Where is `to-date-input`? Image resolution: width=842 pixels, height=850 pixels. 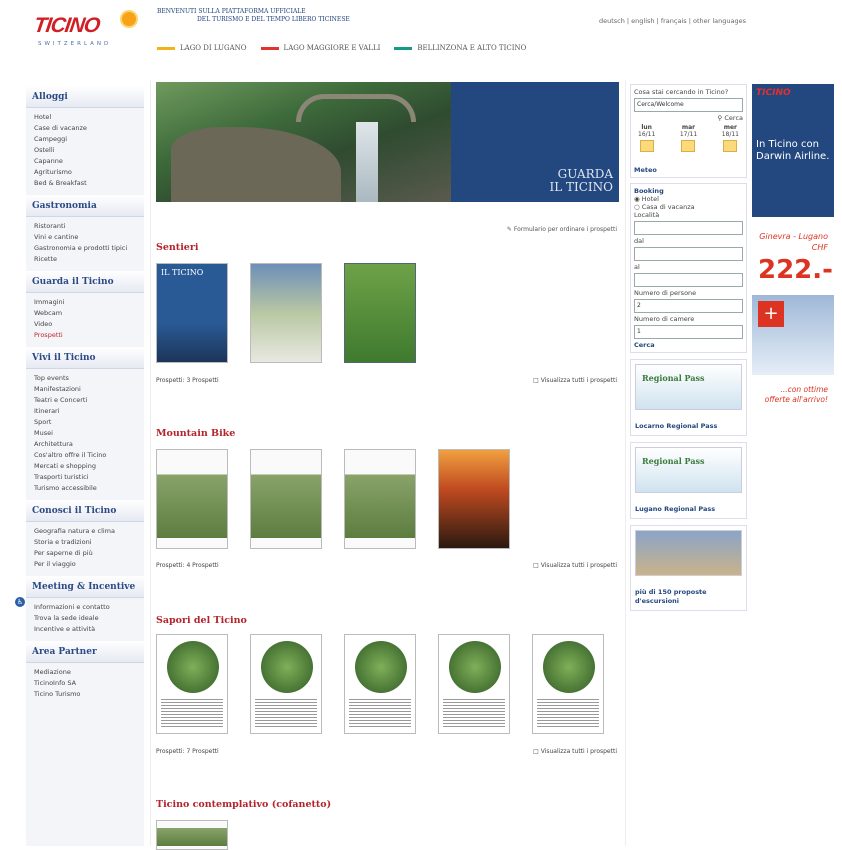 to-date-input is located at coordinates (688, 280).